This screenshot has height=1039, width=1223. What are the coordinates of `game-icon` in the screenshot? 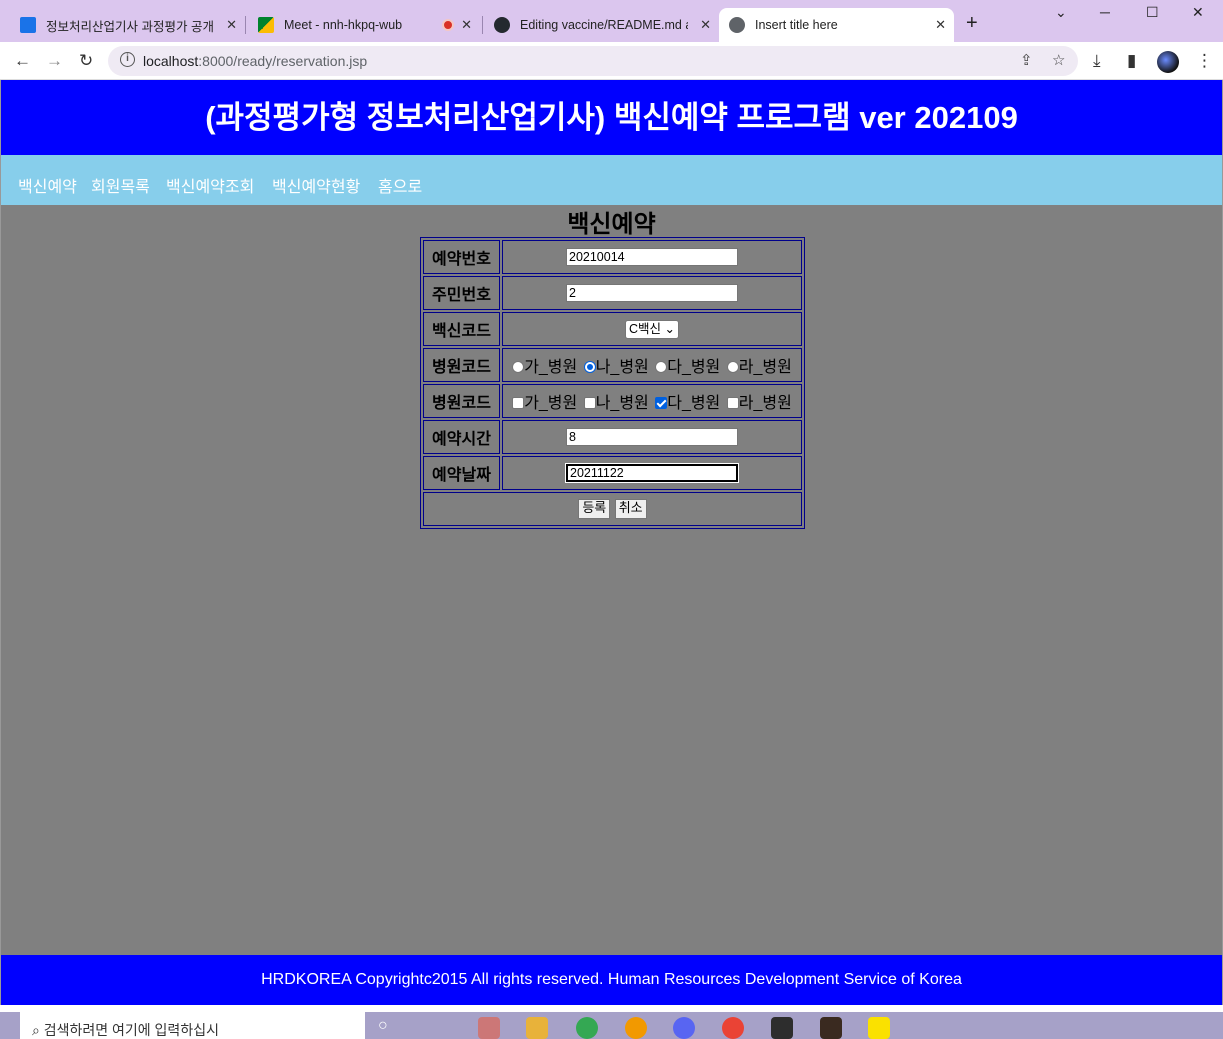 It's located at (831, 1028).